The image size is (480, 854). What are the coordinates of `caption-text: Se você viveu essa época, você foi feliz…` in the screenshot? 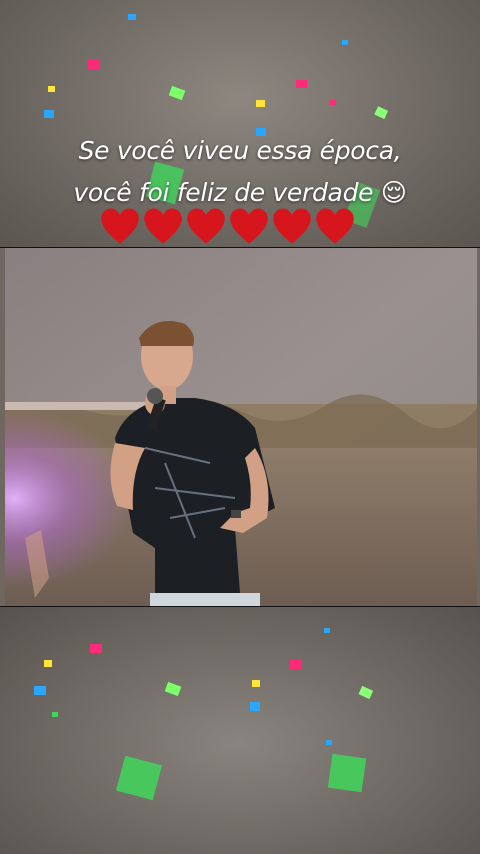 It's located at (240, 172).